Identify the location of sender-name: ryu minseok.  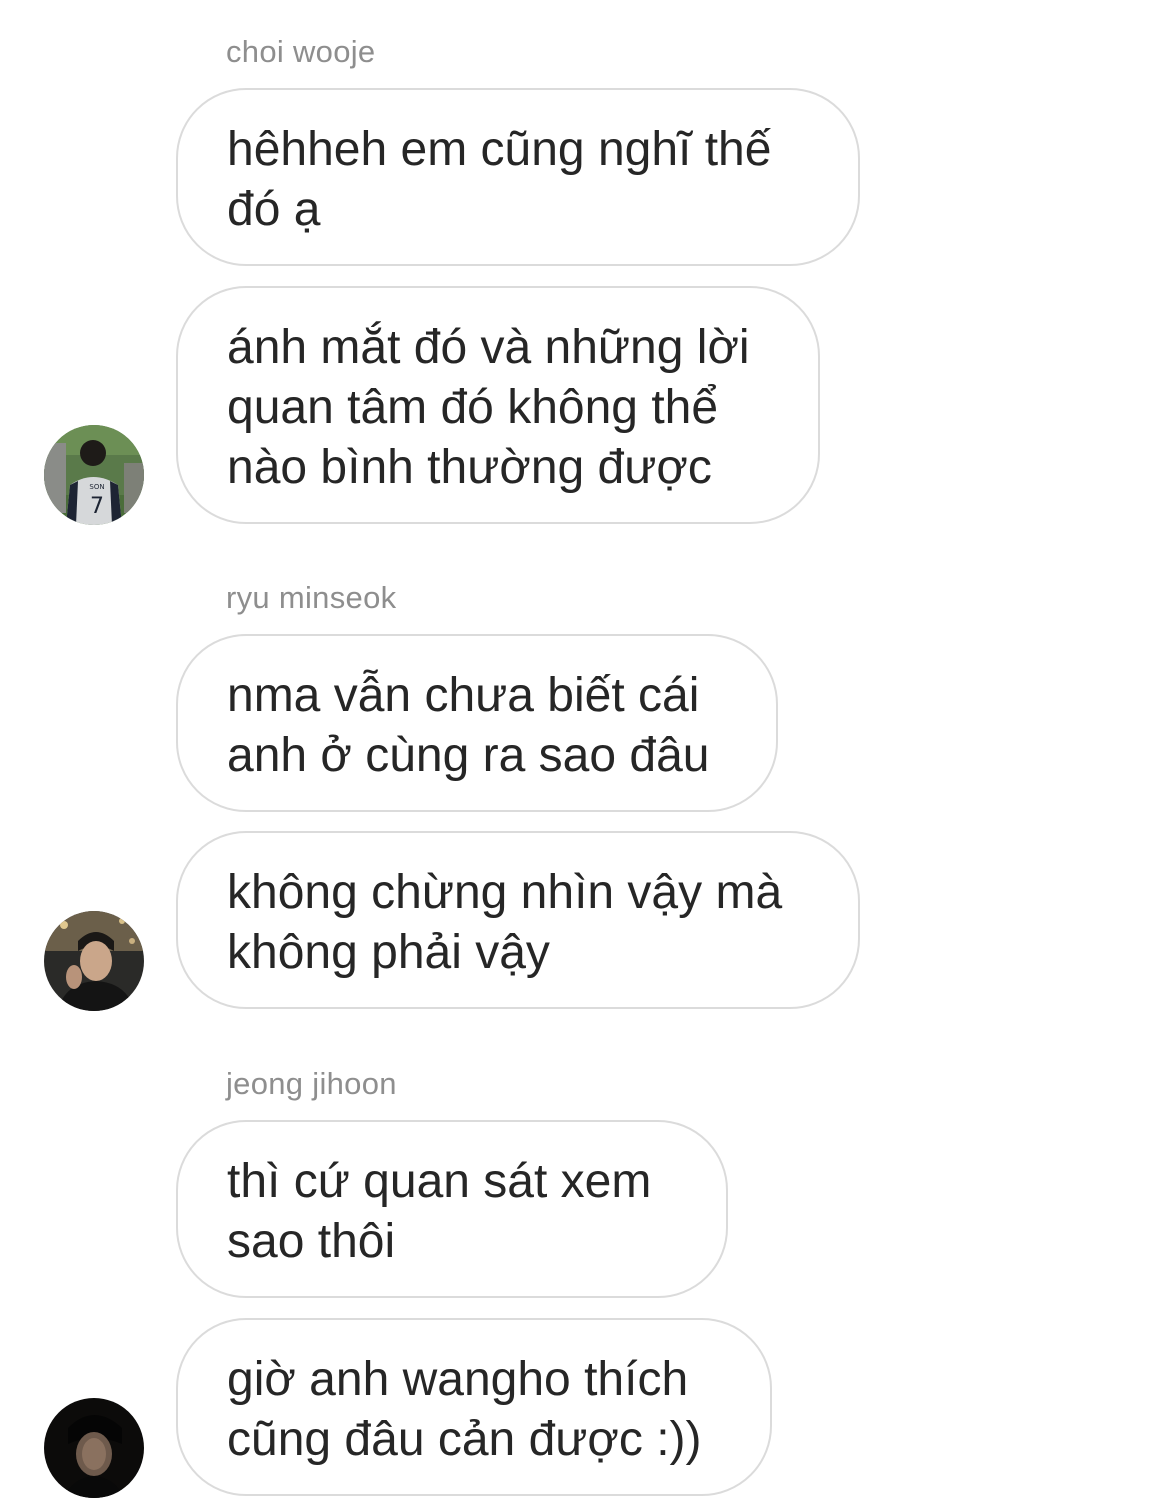
(311, 597).